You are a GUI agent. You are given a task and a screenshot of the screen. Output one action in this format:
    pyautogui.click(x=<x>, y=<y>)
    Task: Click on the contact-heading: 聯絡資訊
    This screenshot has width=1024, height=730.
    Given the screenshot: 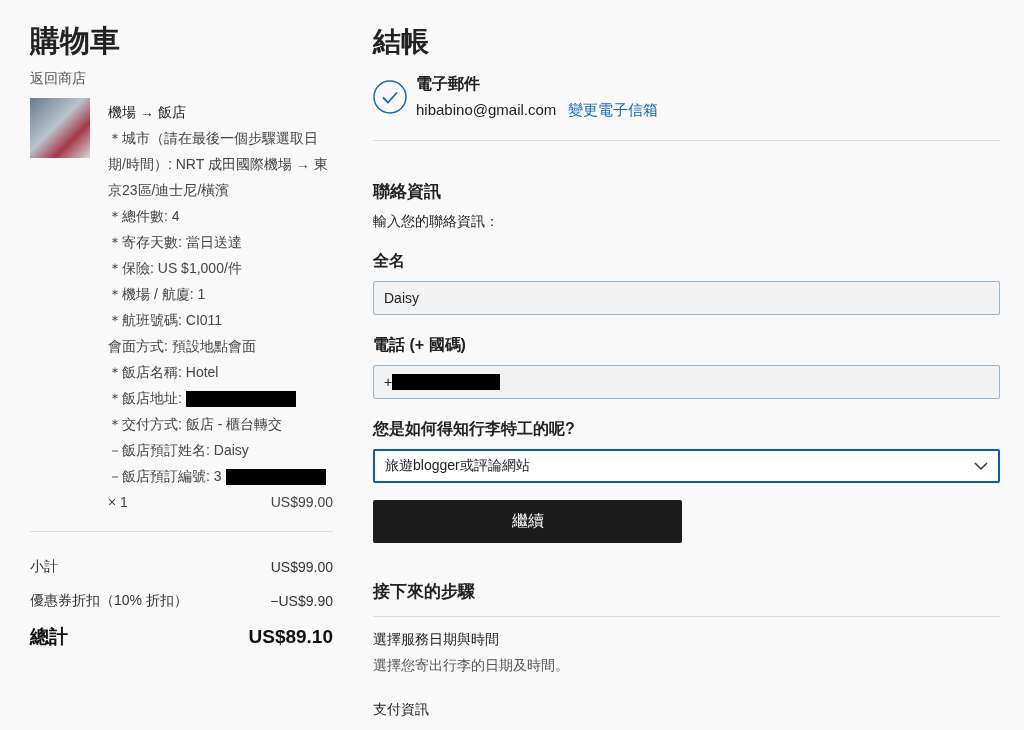 What is the action you would take?
    pyautogui.click(x=407, y=192)
    